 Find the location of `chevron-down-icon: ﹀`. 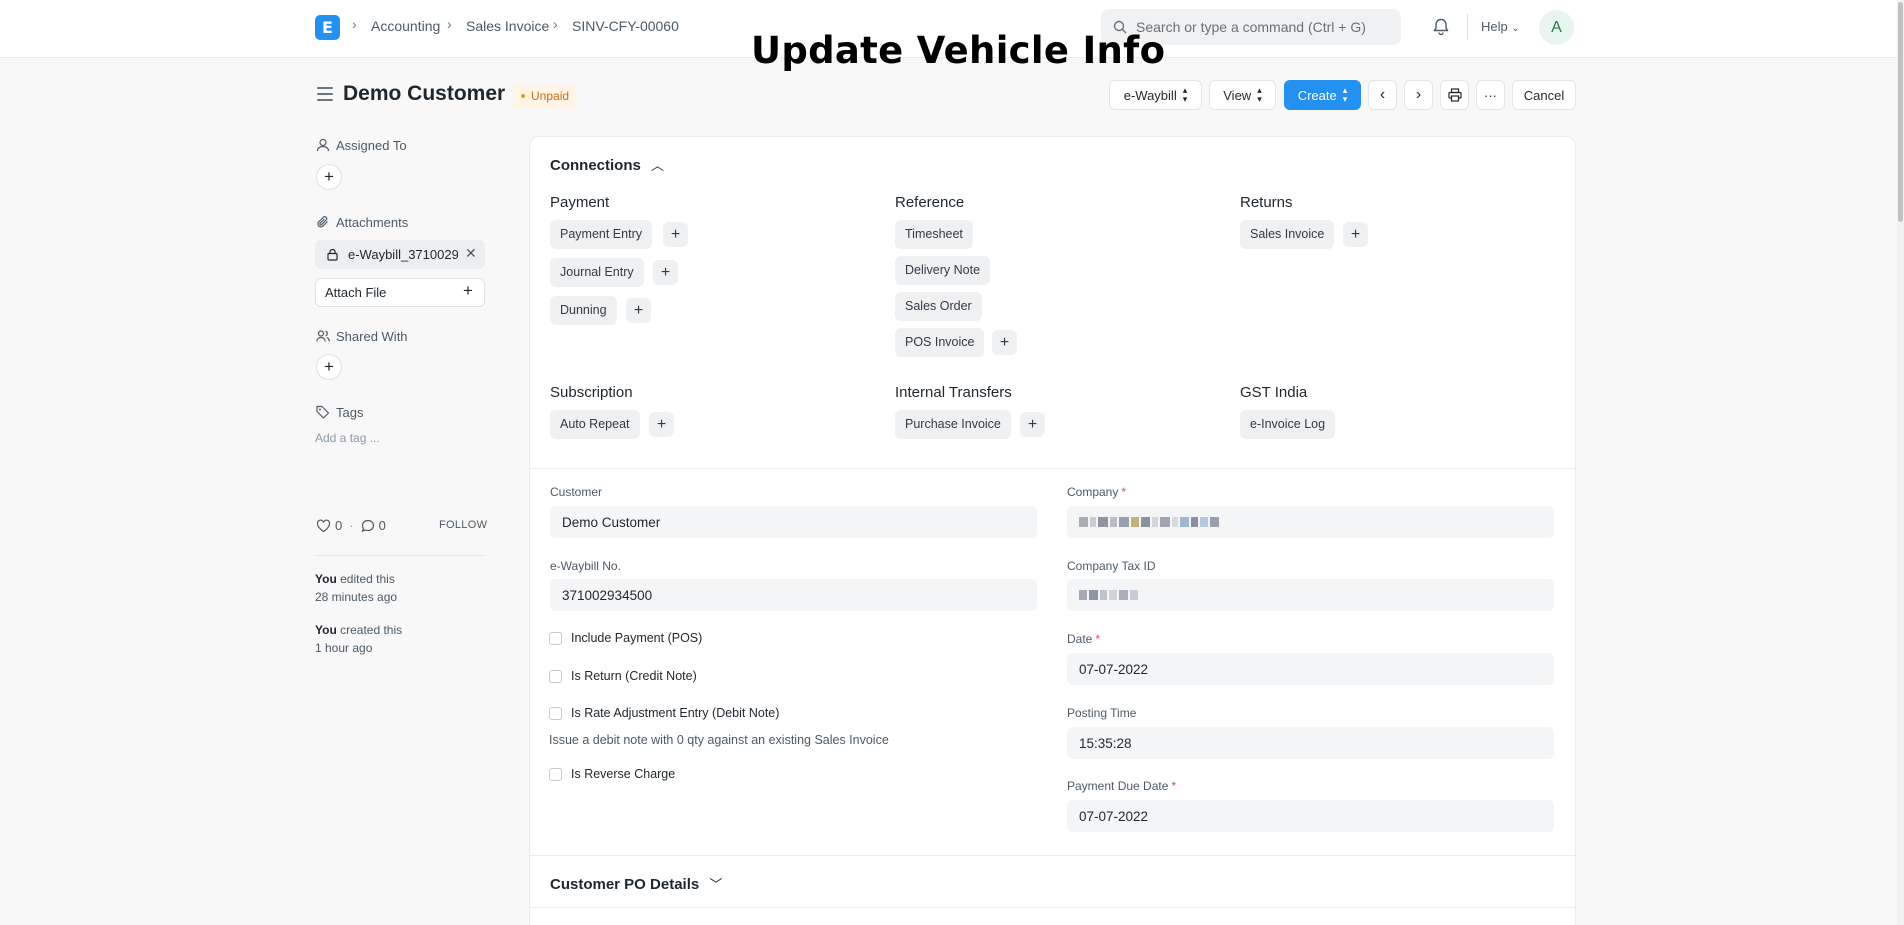

chevron-down-icon: ﹀ is located at coordinates (716, 884).